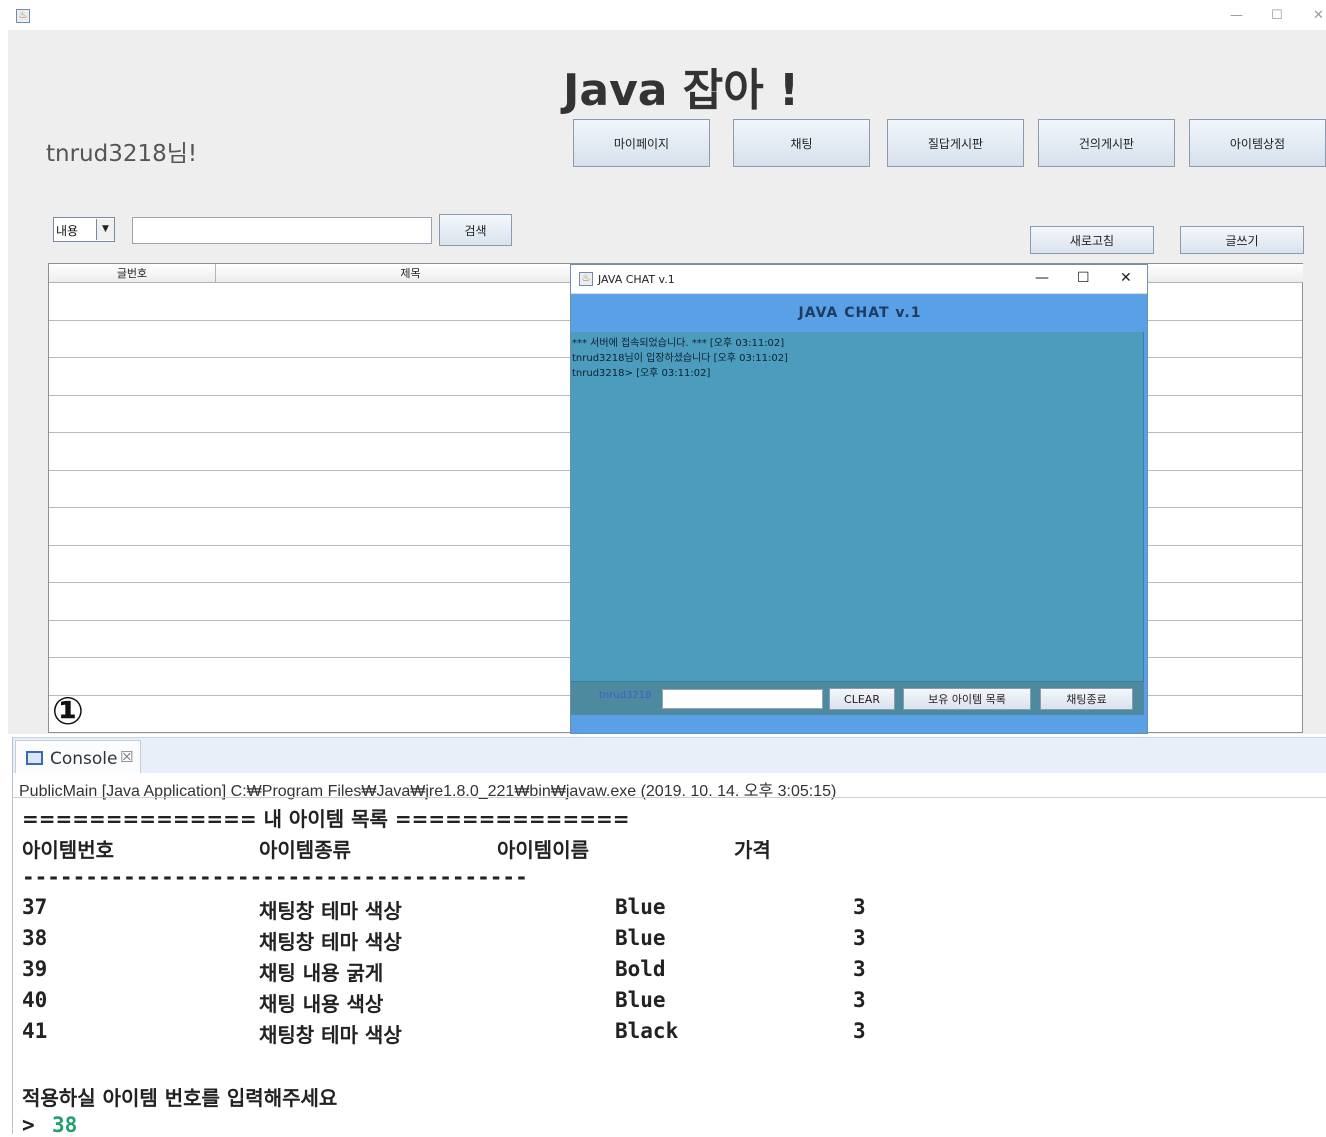  I want to click on chat-input-bar: tnrud3218 CLEAR 보유 아이템 목록 채팅종료, so click(857, 698).